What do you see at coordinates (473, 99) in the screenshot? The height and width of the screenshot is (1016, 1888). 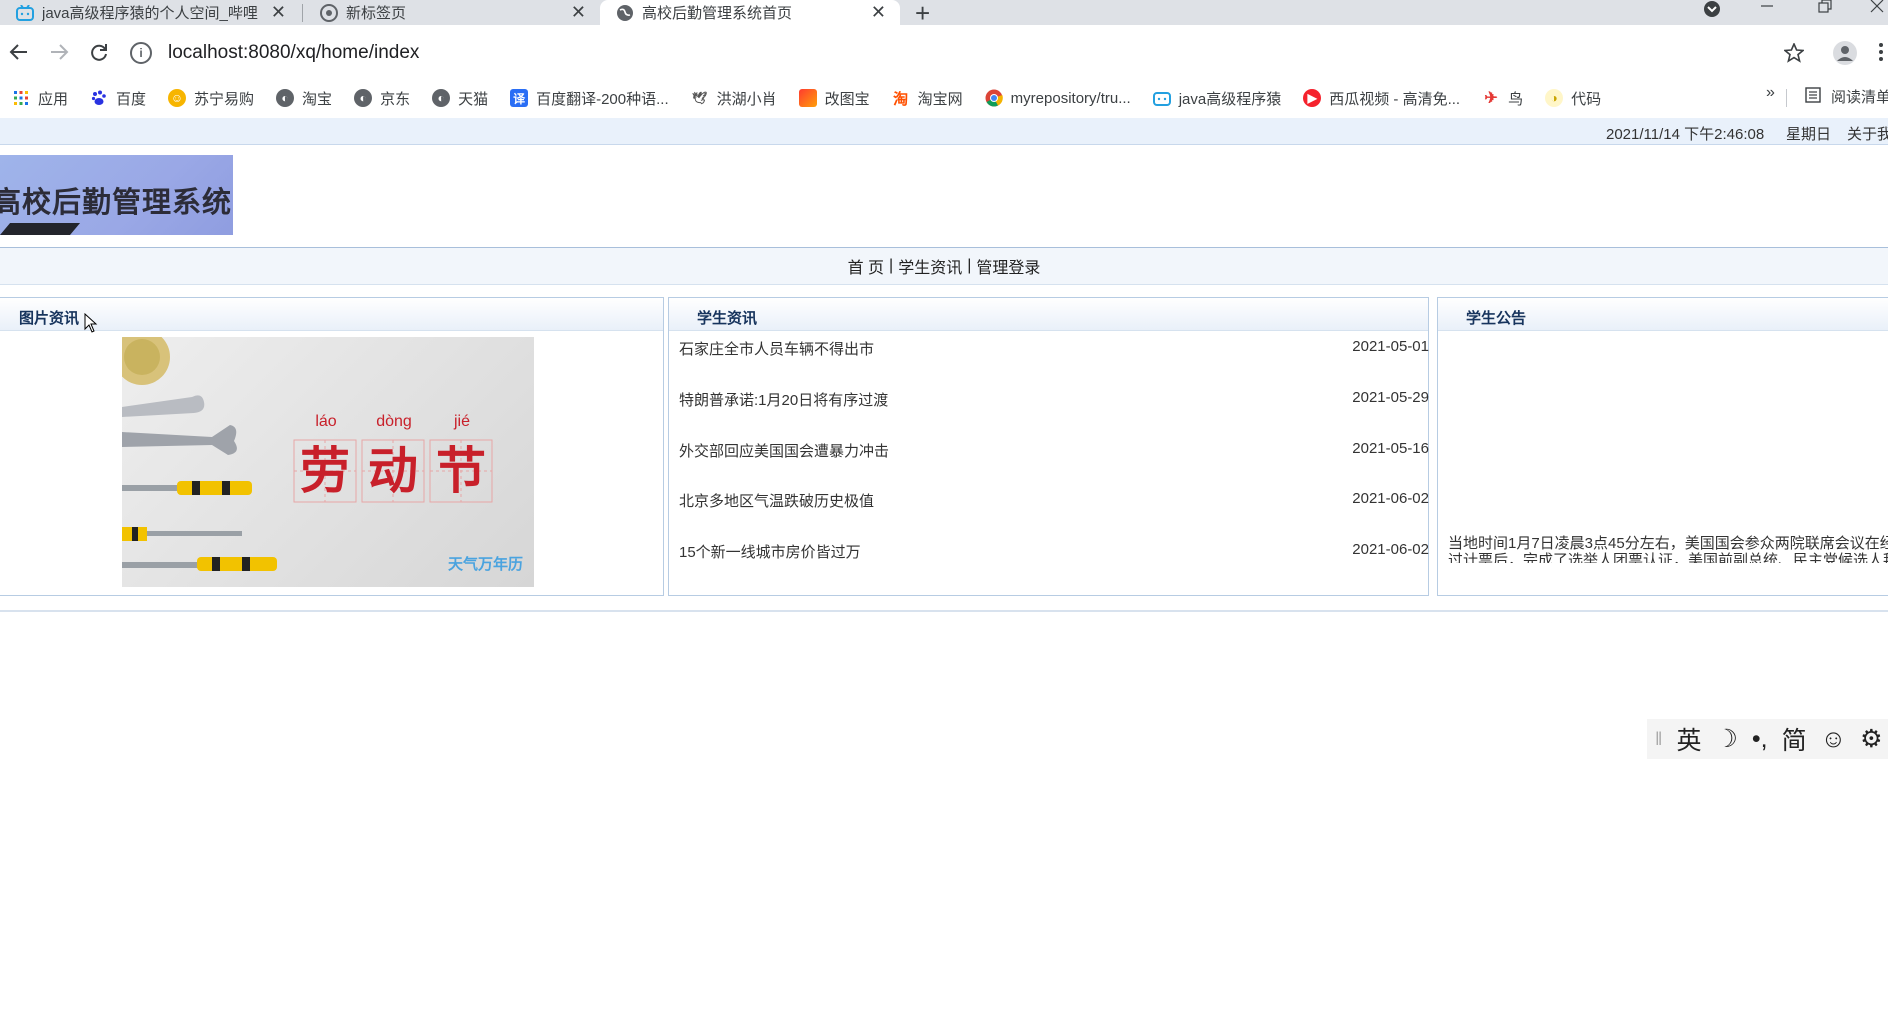 I see `bookmark-label: 天猫` at bounding box center [473, 99].